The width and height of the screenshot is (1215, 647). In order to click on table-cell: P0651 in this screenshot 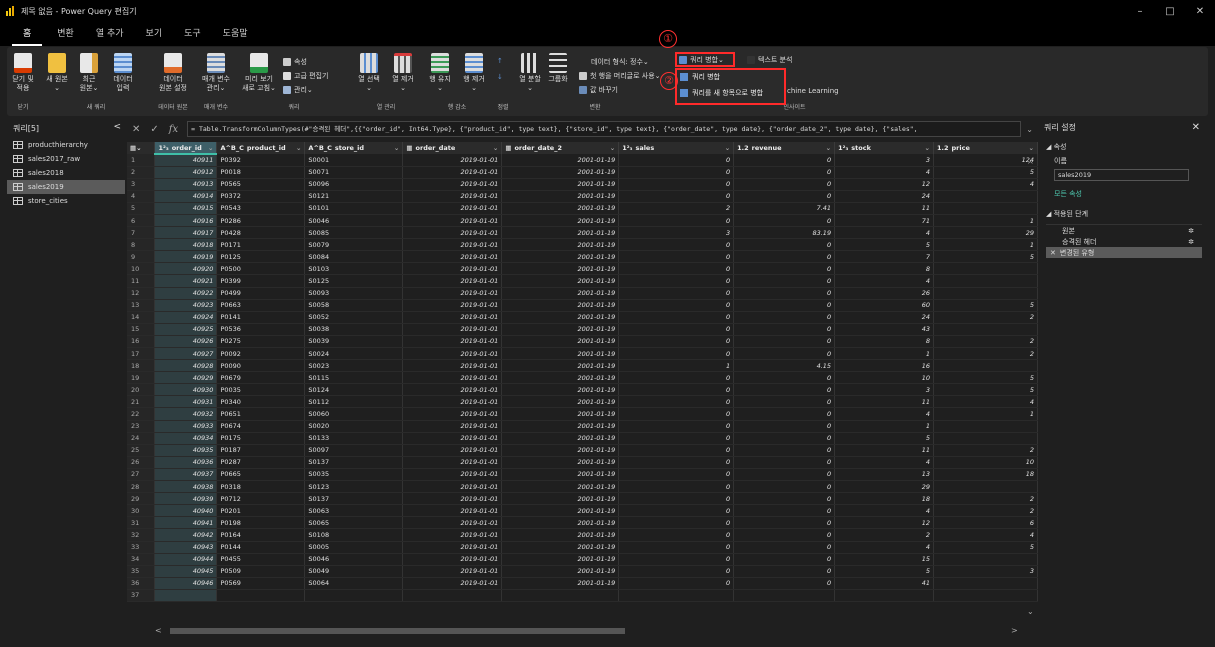, I will do `click(261, 414)`.